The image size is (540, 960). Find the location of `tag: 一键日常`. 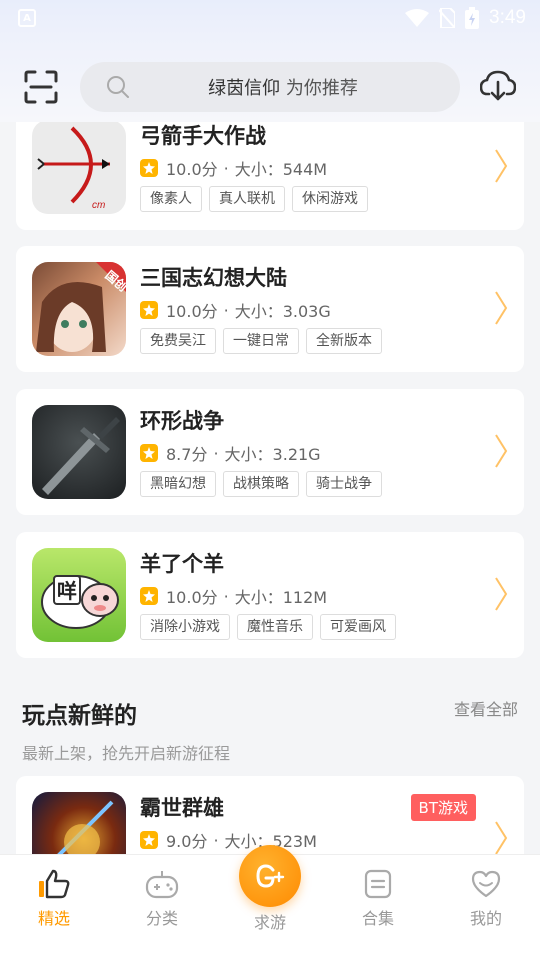

tag: 一键日常 is located at coordinates (261, 341).